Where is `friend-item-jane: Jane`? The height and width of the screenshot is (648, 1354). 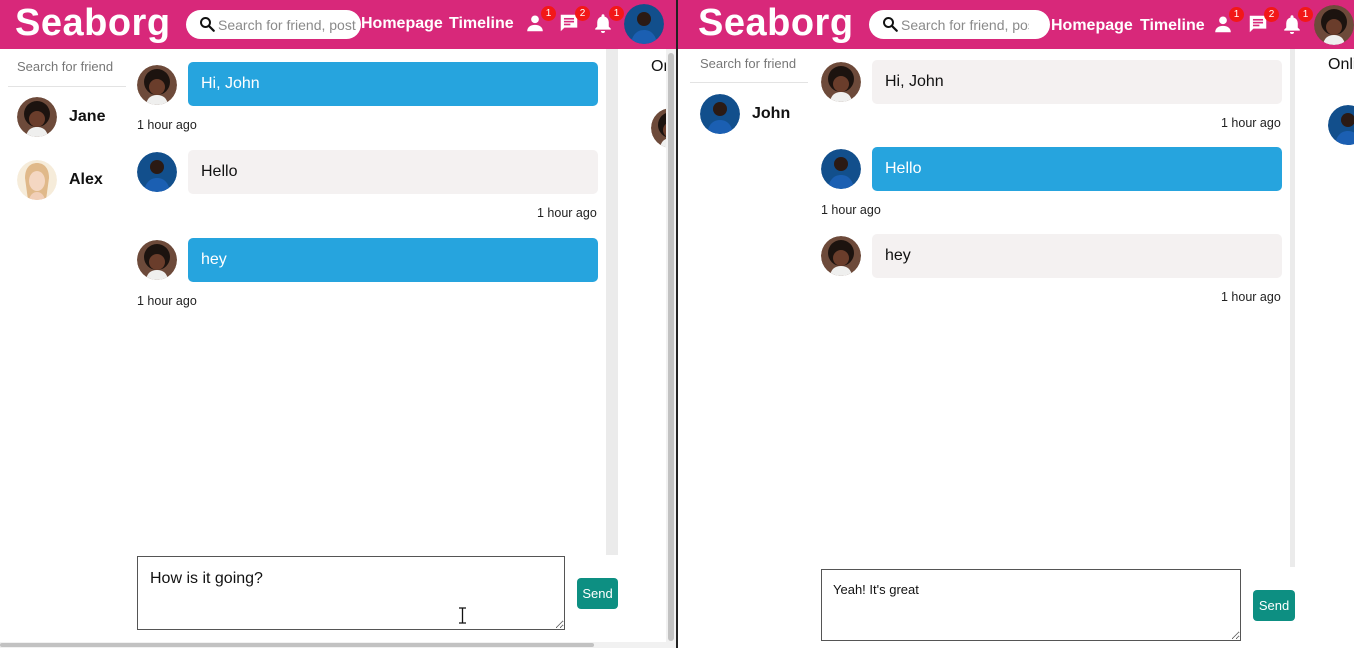
friend-item-jane: Jane is located at coordinates (72, 119).